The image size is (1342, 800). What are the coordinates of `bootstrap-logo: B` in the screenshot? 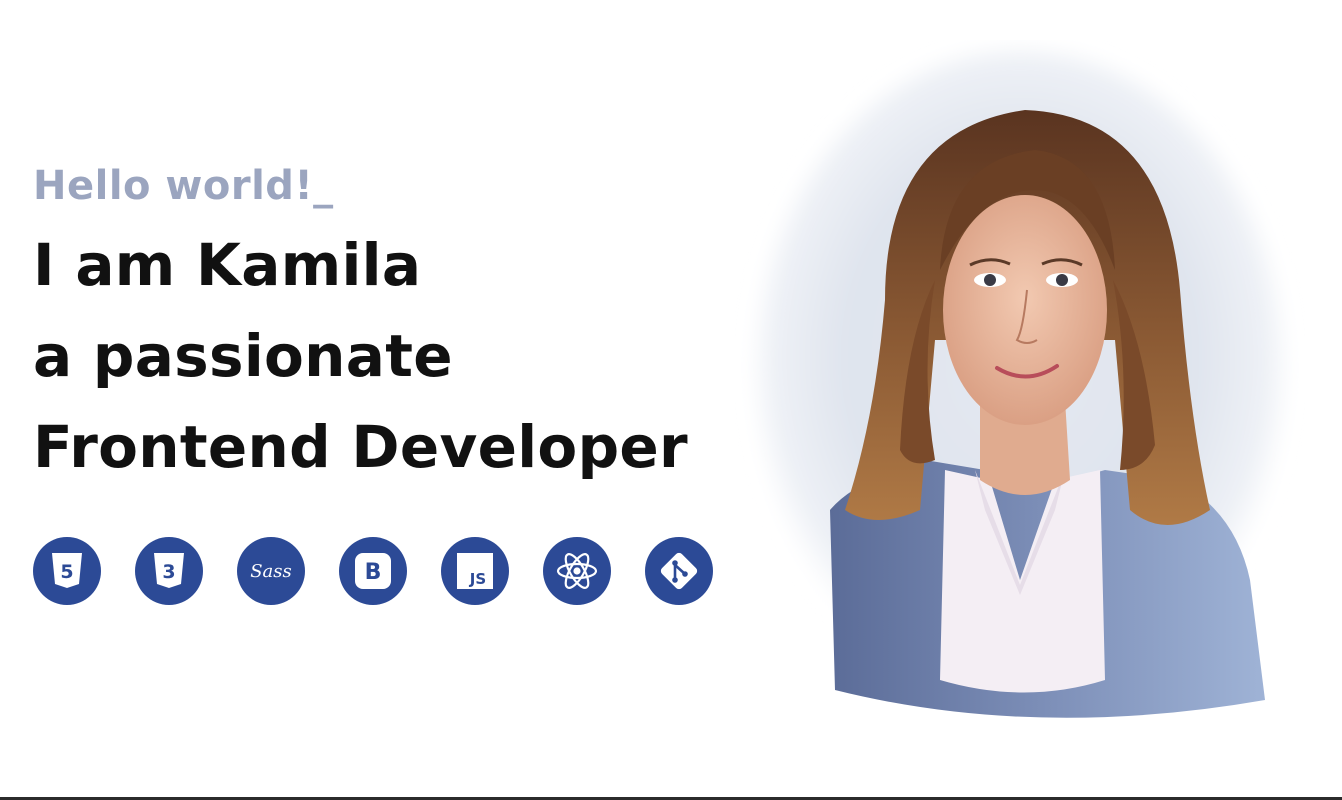 It's located at (373, 571).